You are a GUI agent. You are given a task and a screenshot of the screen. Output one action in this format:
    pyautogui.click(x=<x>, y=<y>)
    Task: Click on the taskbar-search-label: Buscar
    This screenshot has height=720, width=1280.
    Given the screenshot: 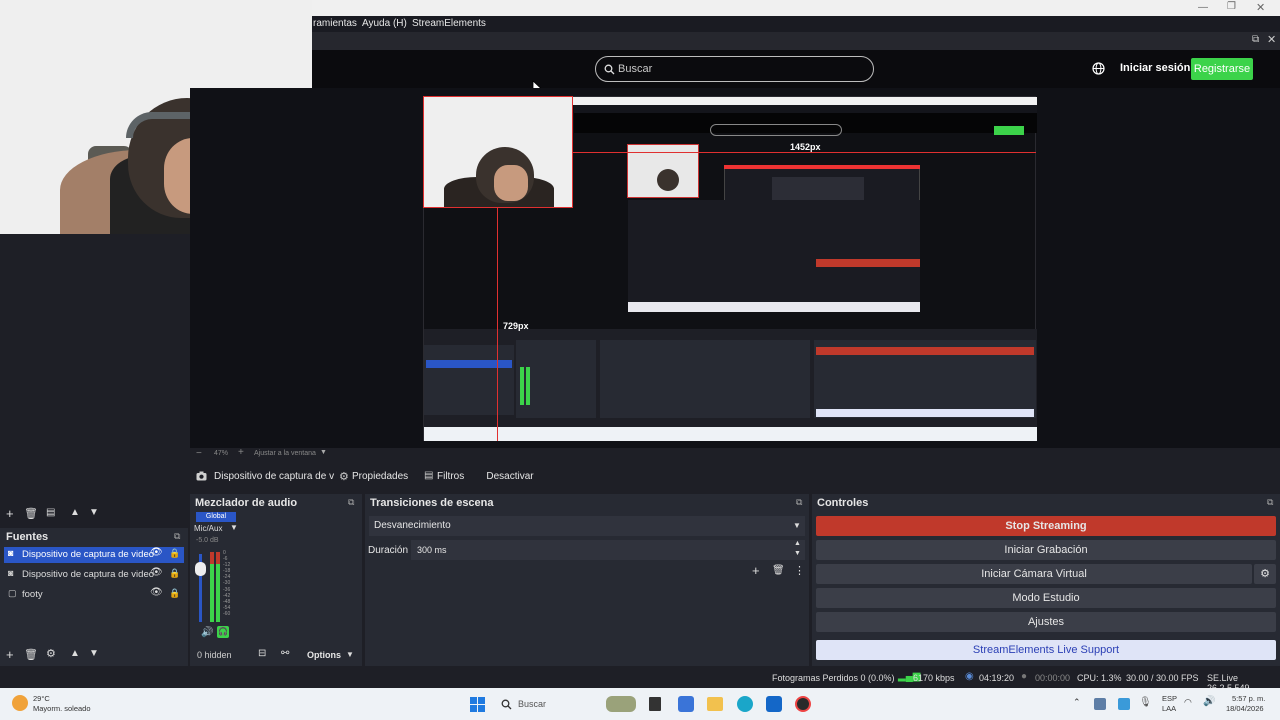 What is the action you would take?
    pyautogui.click(x=532, y=704)
    